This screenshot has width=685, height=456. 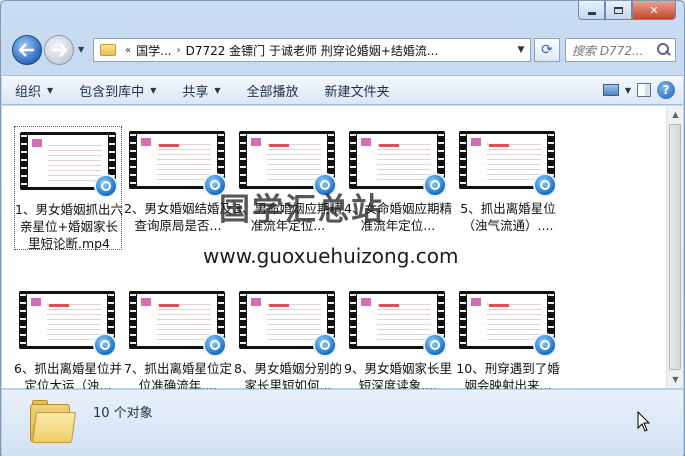 I want to click on file-name-label: 1、男女婚姻抓出六亲星位+婚姻家长里短论断.mp4, so click(x=69, y=226).